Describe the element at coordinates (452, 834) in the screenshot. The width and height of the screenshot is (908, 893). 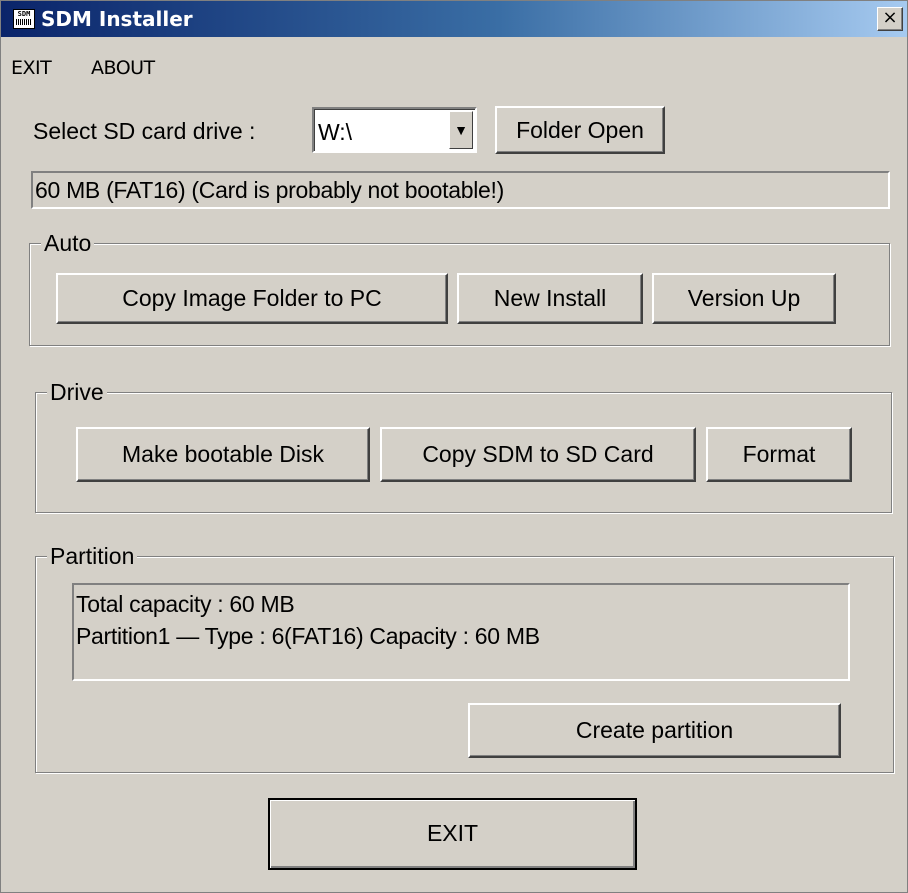
I see `exit-button: EXIT` at that location.